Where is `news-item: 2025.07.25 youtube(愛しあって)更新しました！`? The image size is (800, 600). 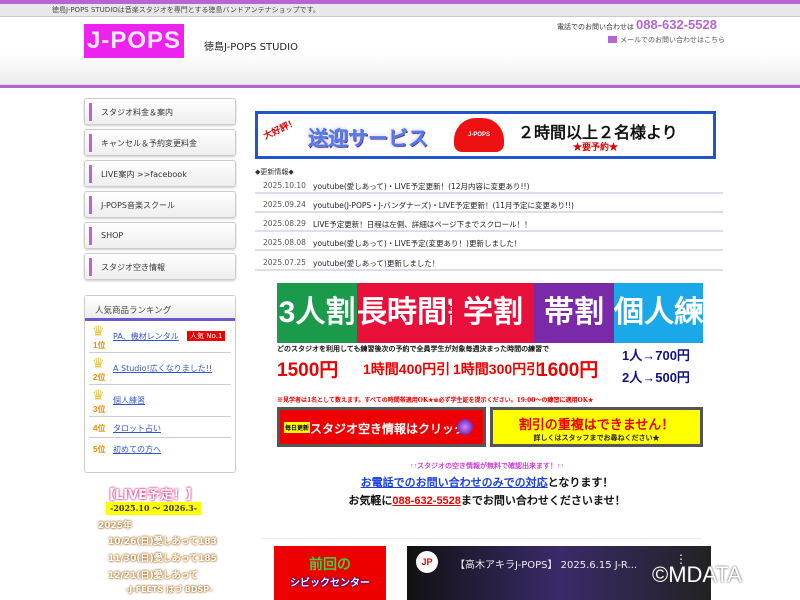
news-item: 2025.07.25 youtube(愛しあって)更新しました！ is located at coordinates (489, 261).